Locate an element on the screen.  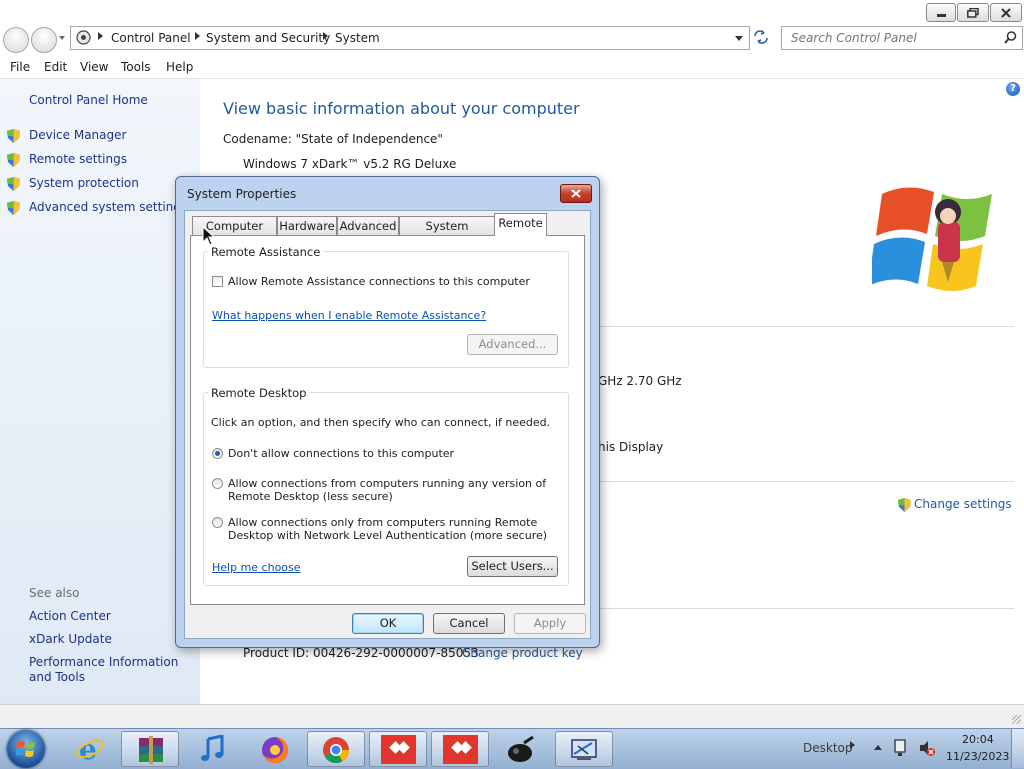
recent-pages-chevron-icon is located at coordinates (62, 38).